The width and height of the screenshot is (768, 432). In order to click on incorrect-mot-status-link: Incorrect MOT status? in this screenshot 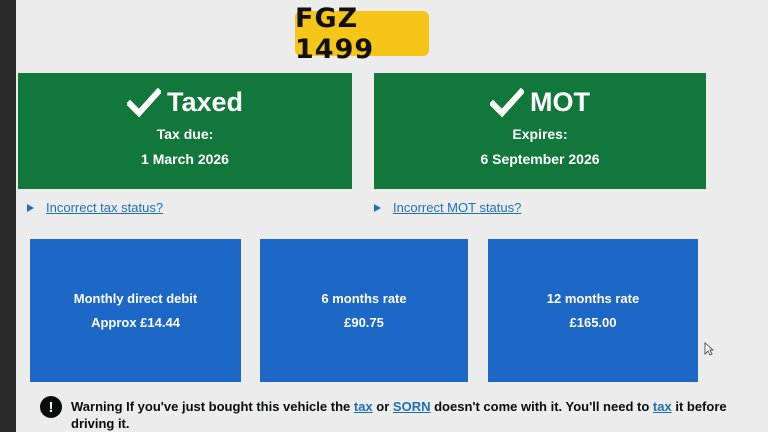, I will do `click(457, 207)`.